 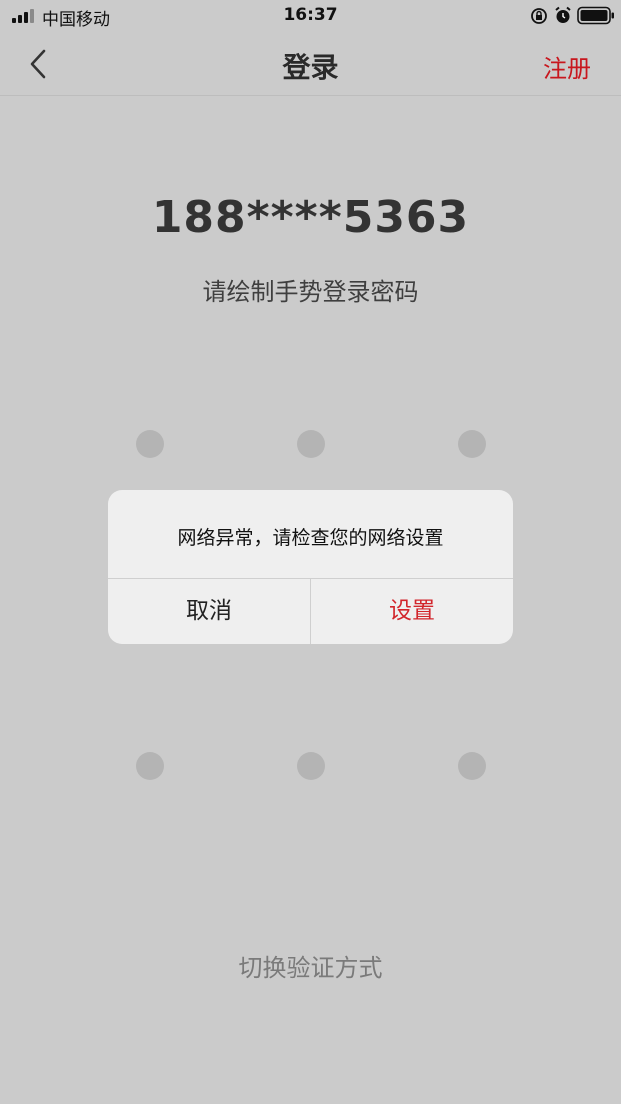 I want to click on status-time: 16:37, so click(x=310, y=15).